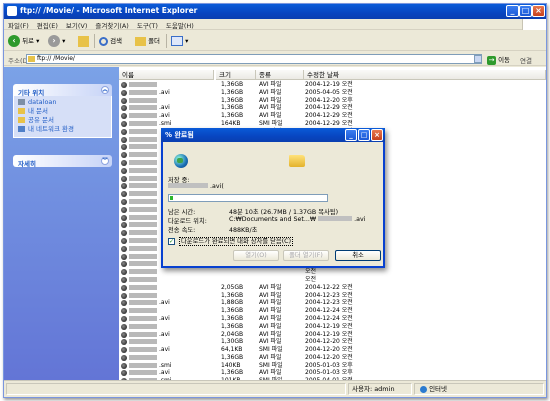  I want to click on table-row: .avi 1,36GB AVI 파일 2004-12-24 오전, so click(332, 319).